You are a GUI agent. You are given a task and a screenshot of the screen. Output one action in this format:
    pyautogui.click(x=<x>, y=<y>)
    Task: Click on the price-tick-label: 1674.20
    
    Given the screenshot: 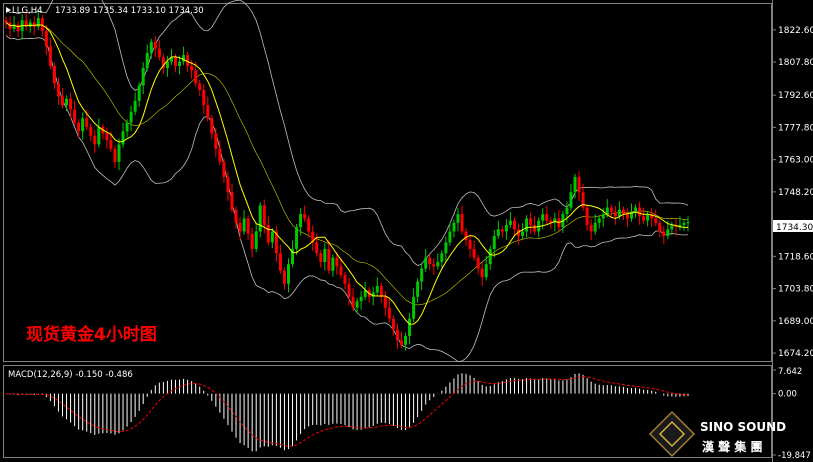 What is the action you would take?
    pyautogui.click(x=795, y=354)
    